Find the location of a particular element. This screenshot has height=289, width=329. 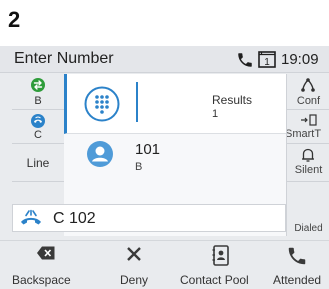

silent-key: Silent is located at coordinates (308, 163).